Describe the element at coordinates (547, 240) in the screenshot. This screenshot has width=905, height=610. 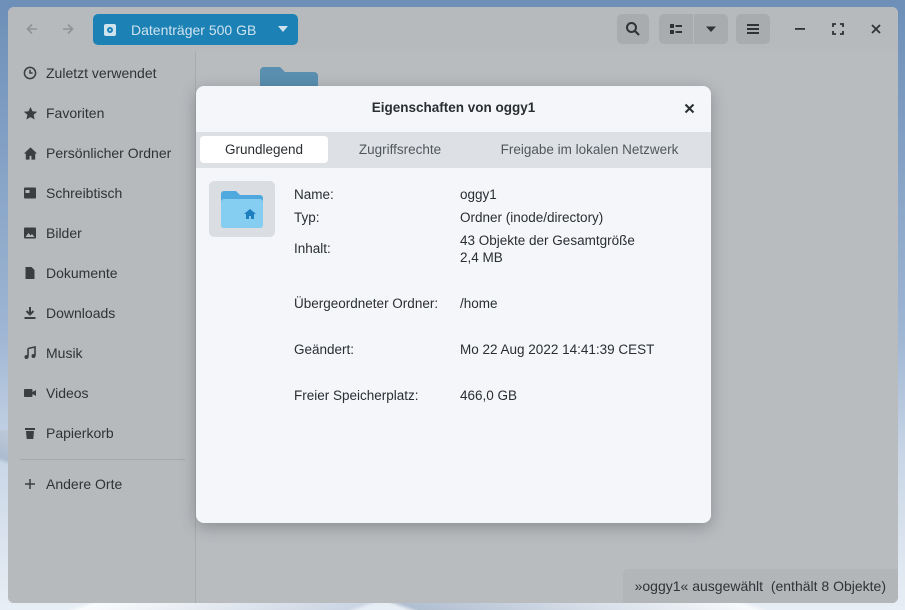
I see `content-value-line1: 43 Objekte der Gesamtgröße` at that location.